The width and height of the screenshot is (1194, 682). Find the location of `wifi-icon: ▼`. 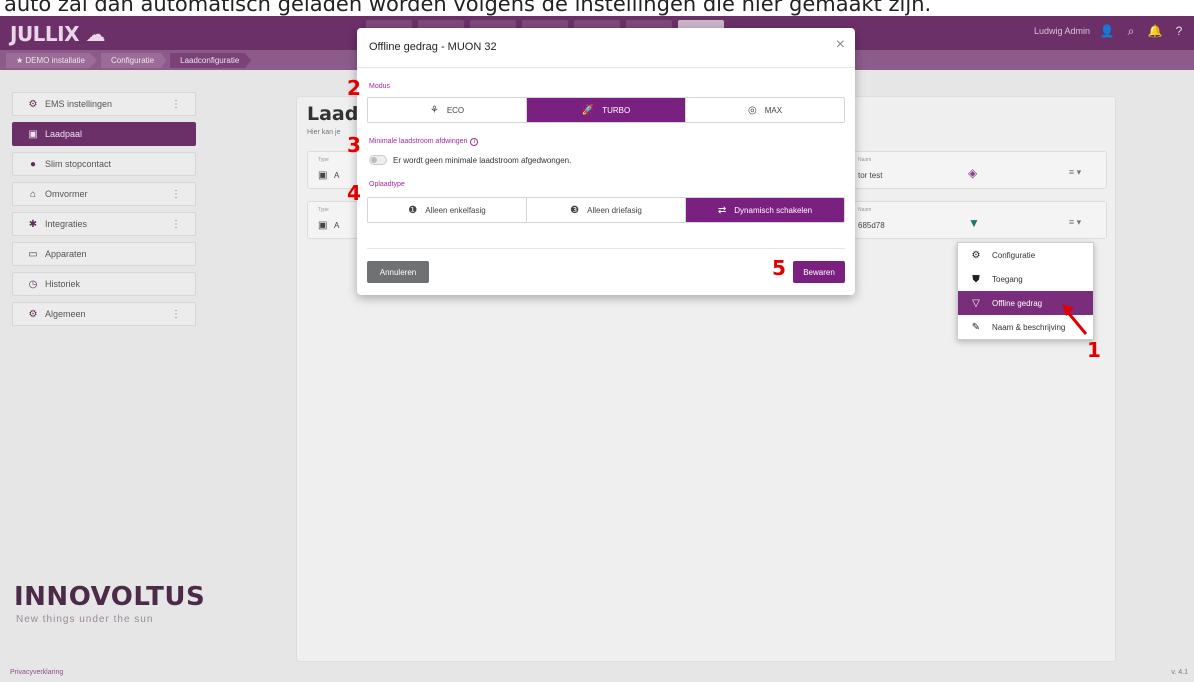

wifi-icon: ▼ is located at coordinates (974, 223).